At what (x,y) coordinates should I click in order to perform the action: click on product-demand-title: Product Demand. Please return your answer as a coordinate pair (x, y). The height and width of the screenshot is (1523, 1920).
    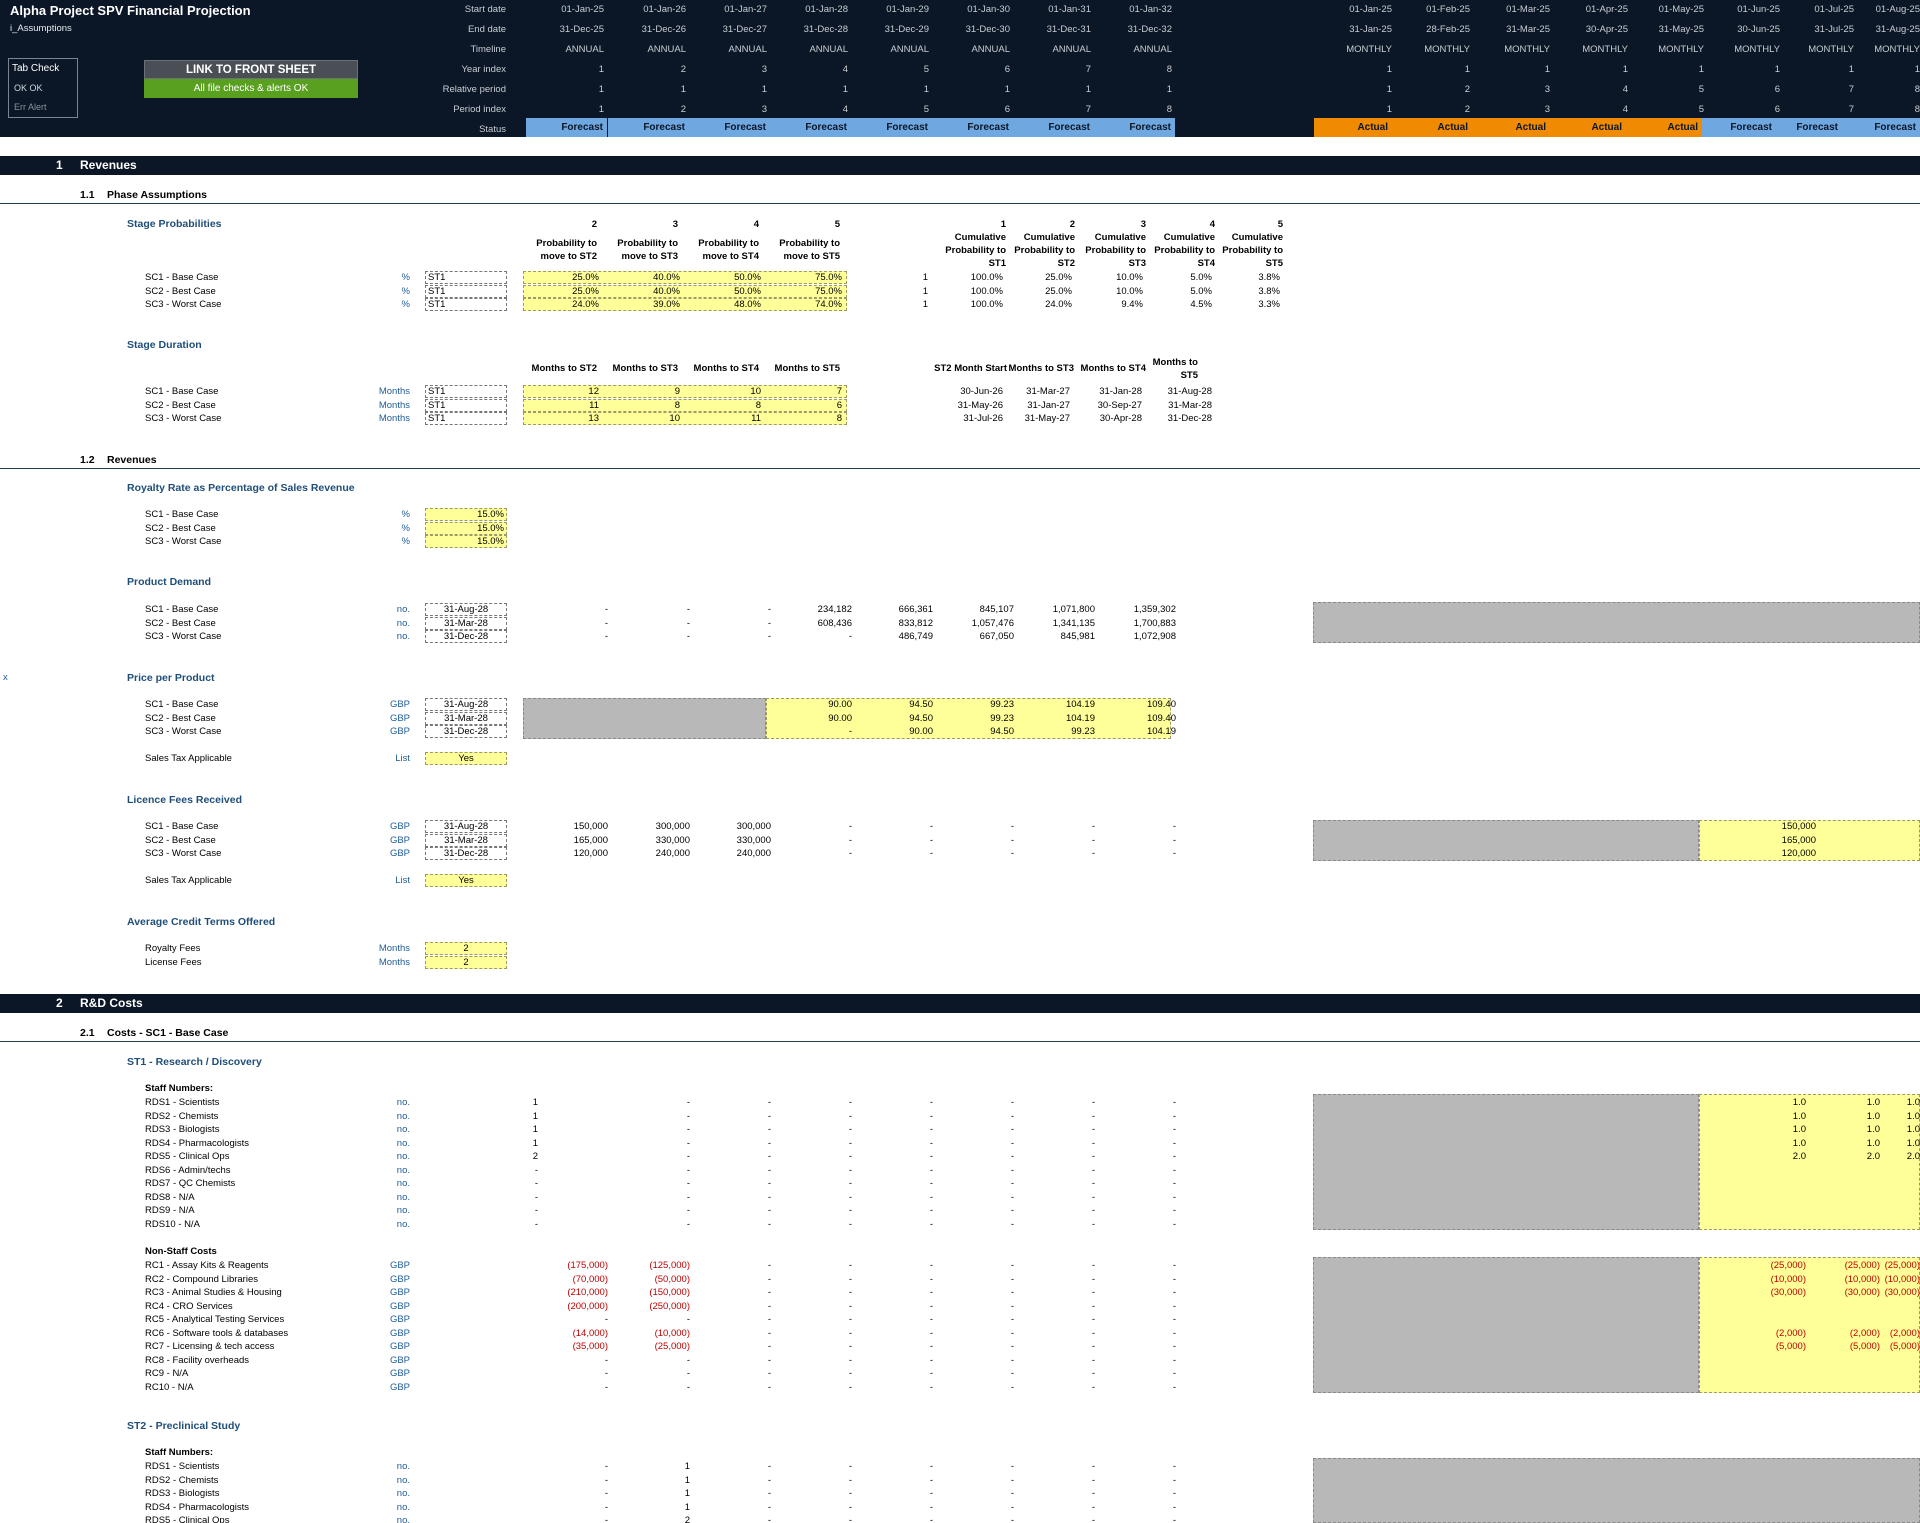
    Looking at the image, I should click on (169, 582).